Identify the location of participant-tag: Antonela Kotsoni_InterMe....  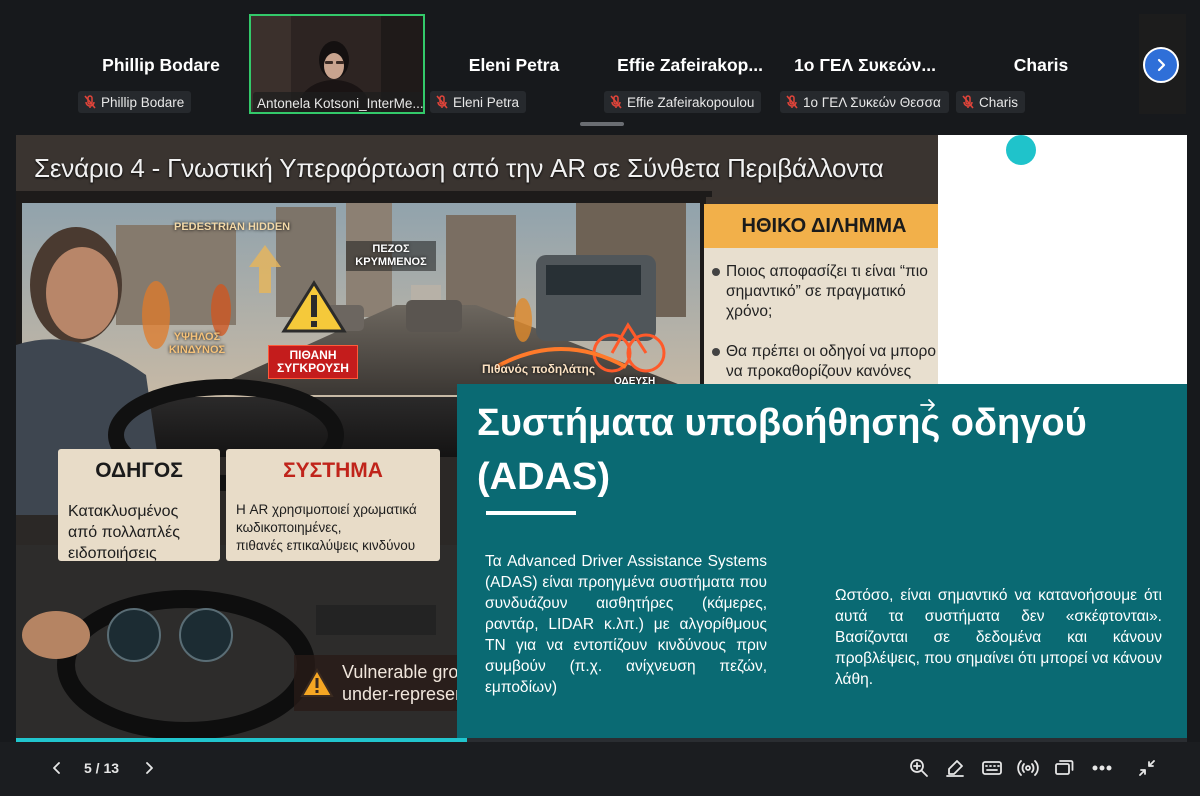
(338, 102).